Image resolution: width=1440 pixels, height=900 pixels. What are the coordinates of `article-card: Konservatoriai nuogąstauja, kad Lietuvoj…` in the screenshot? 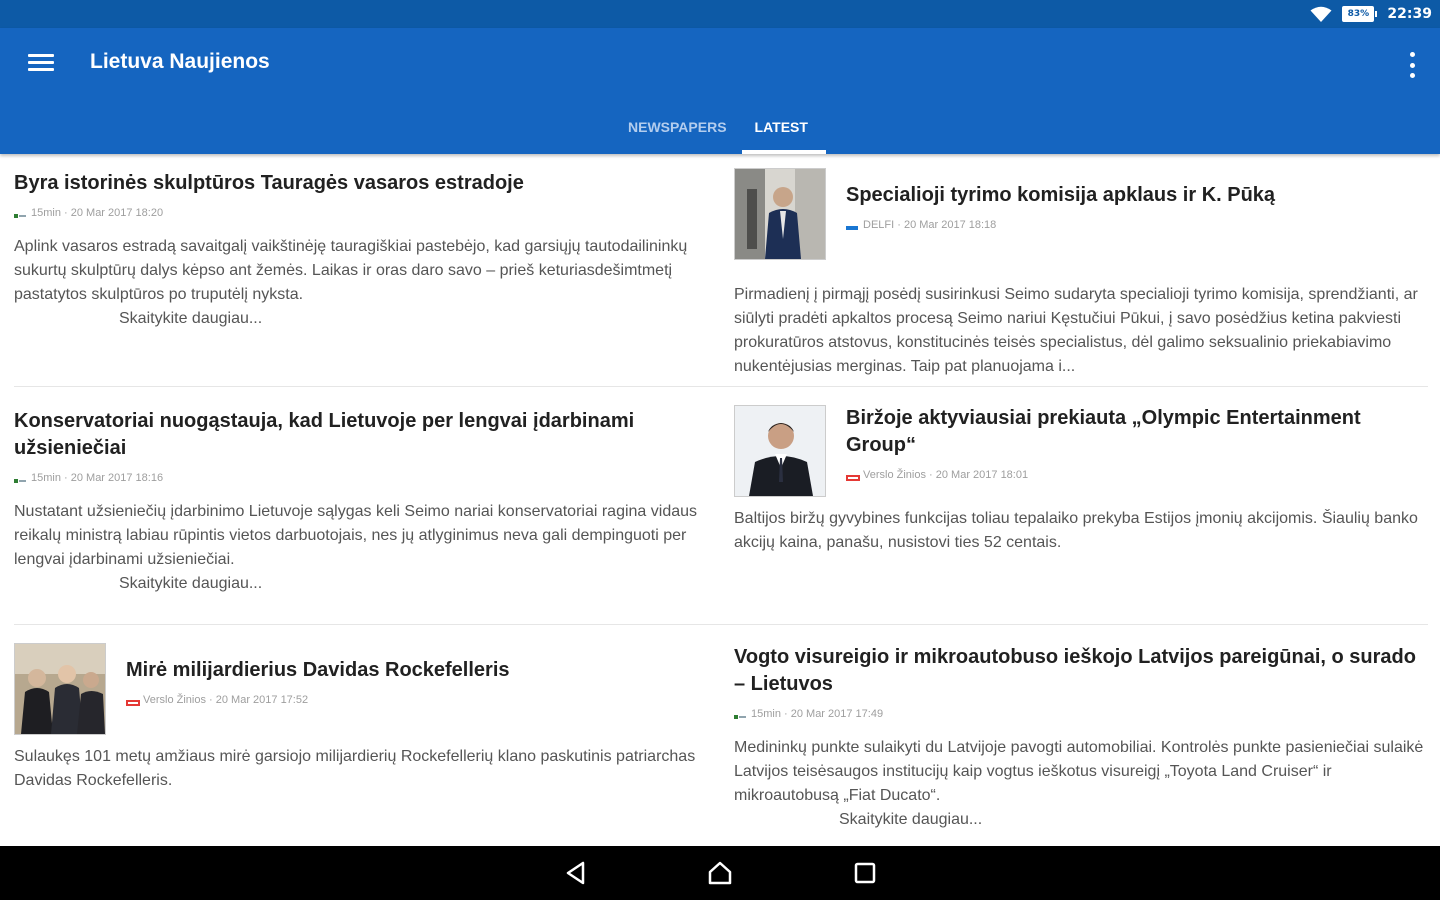 It's located at (359, 502).